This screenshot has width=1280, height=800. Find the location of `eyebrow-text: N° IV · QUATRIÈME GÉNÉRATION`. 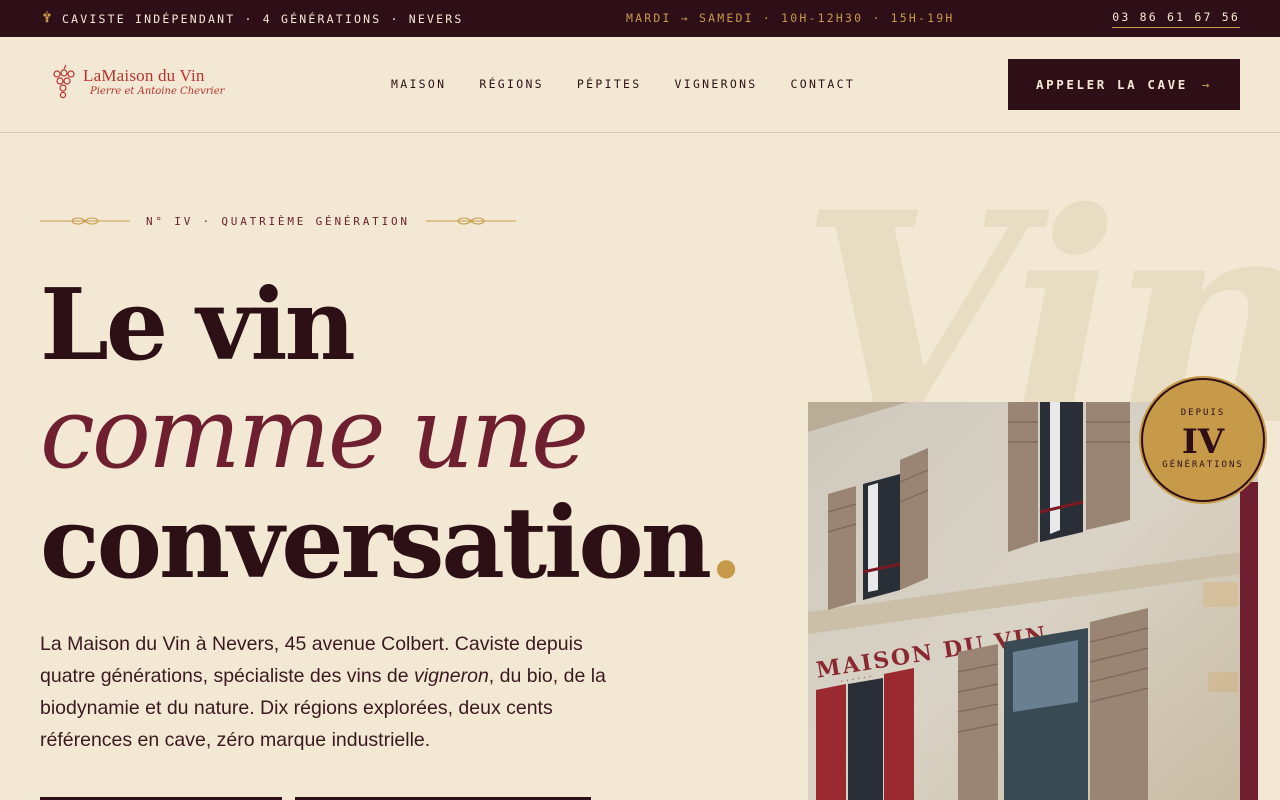

eyebrow-text: N° IV · QUATRIÈME GÉNÉRATION is located at coordinates (278, 221).